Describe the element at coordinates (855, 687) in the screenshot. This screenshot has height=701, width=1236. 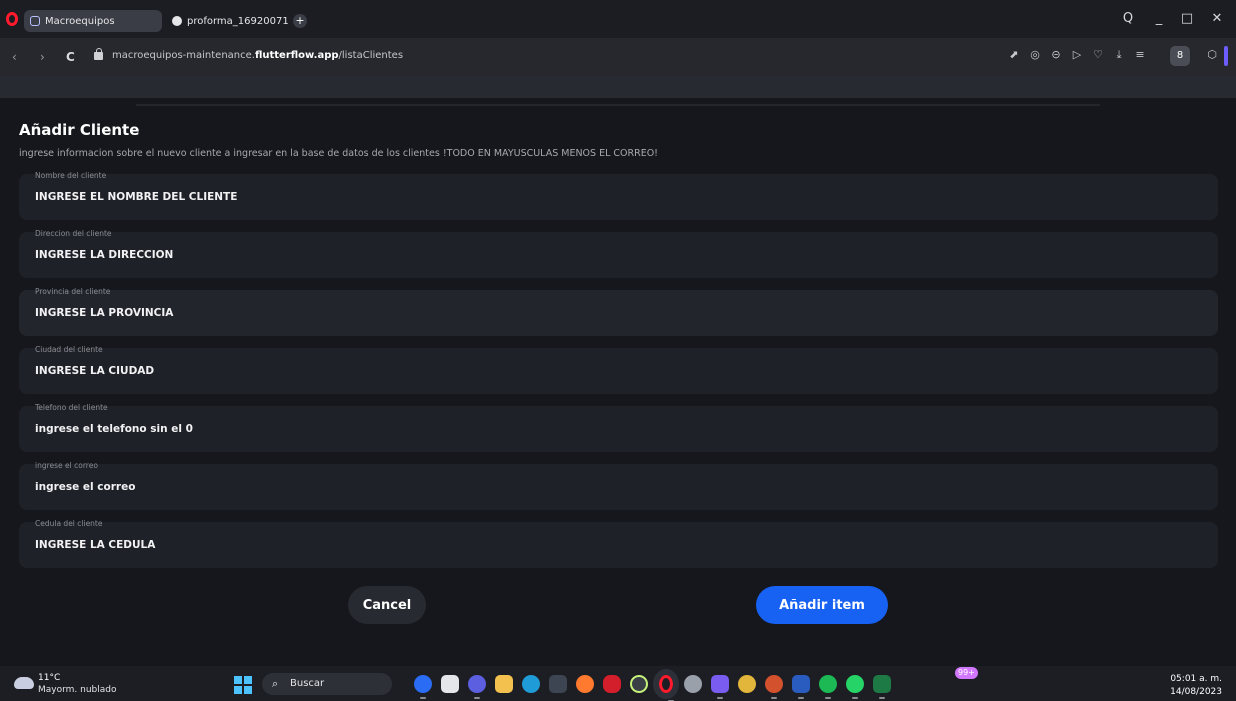
I see `whatsapp-icon` at that location.